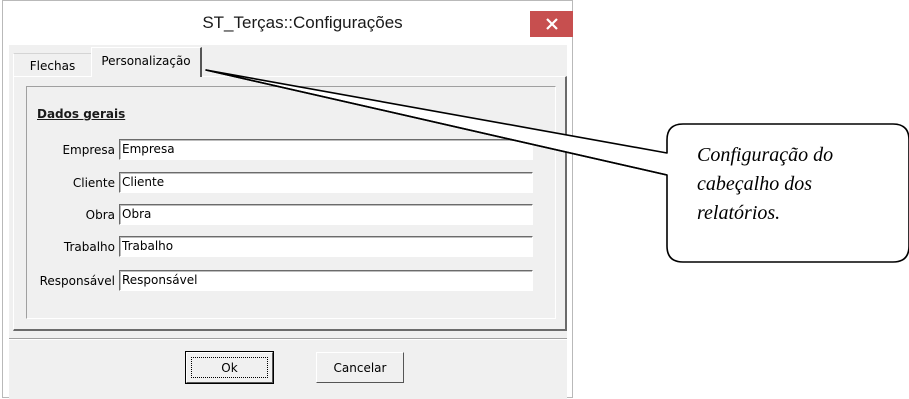 This screenshot has width=909, height=399. I want to click on tab-personalizacao: Personalização, so click(146, 62).